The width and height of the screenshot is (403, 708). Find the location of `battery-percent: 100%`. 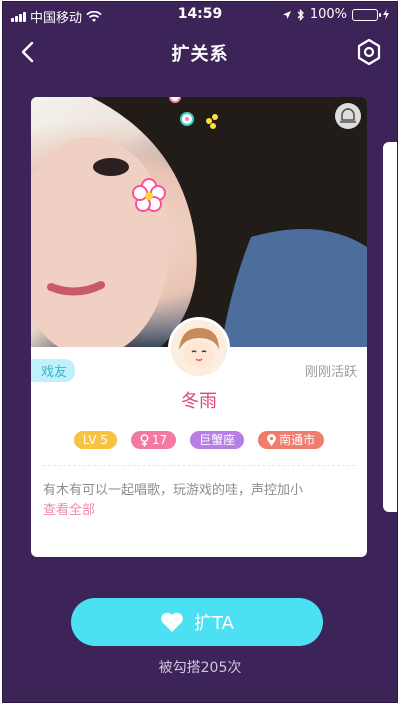

battery-percent: 100% is located at coordinates (328, 14).